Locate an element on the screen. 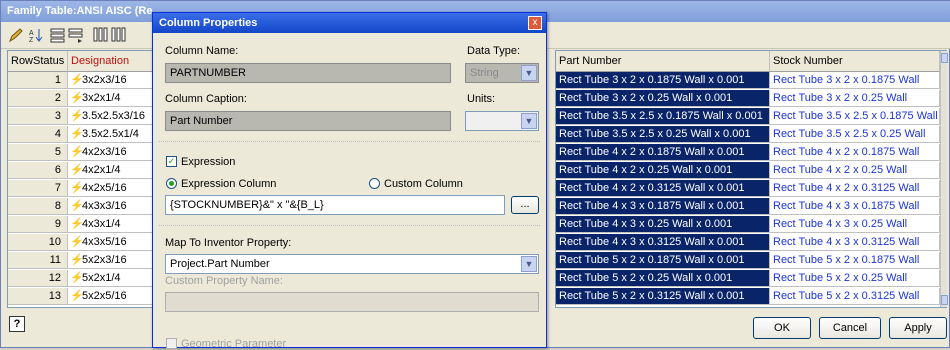  scroll-down-arrow-icon is located at coordinates (944, 300).